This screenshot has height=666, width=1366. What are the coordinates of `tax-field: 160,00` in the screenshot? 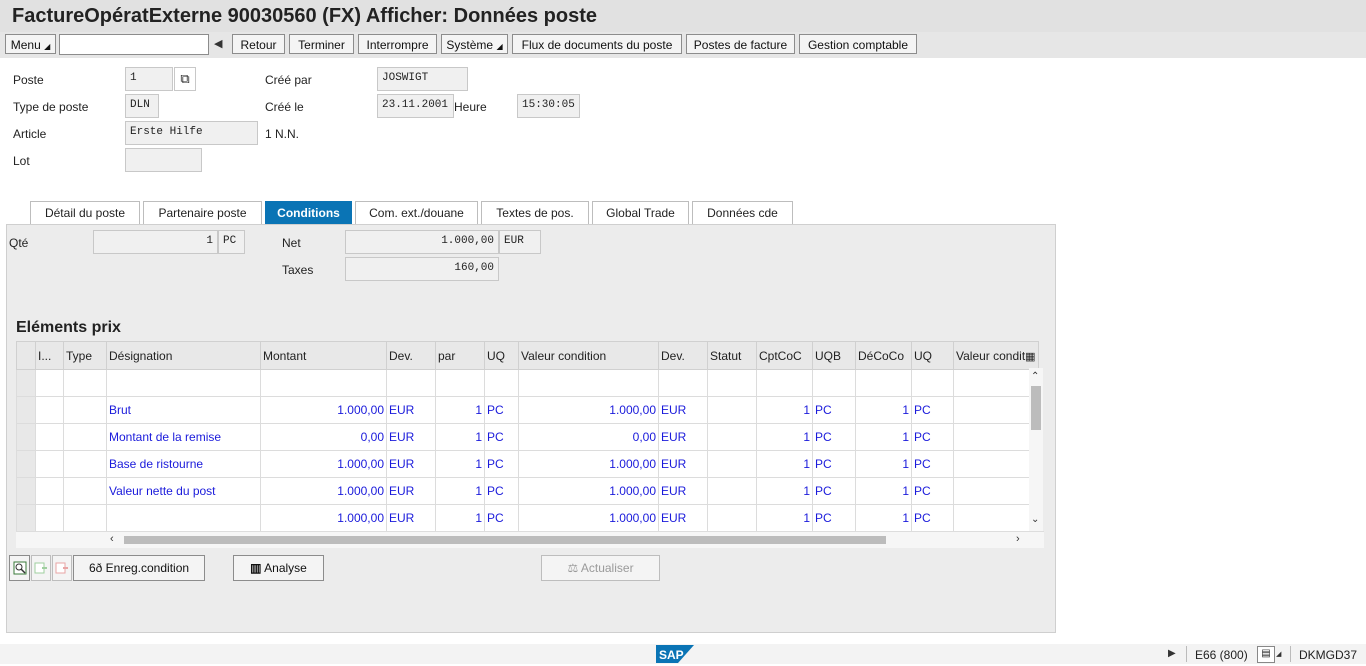 It's located at (422, 269).